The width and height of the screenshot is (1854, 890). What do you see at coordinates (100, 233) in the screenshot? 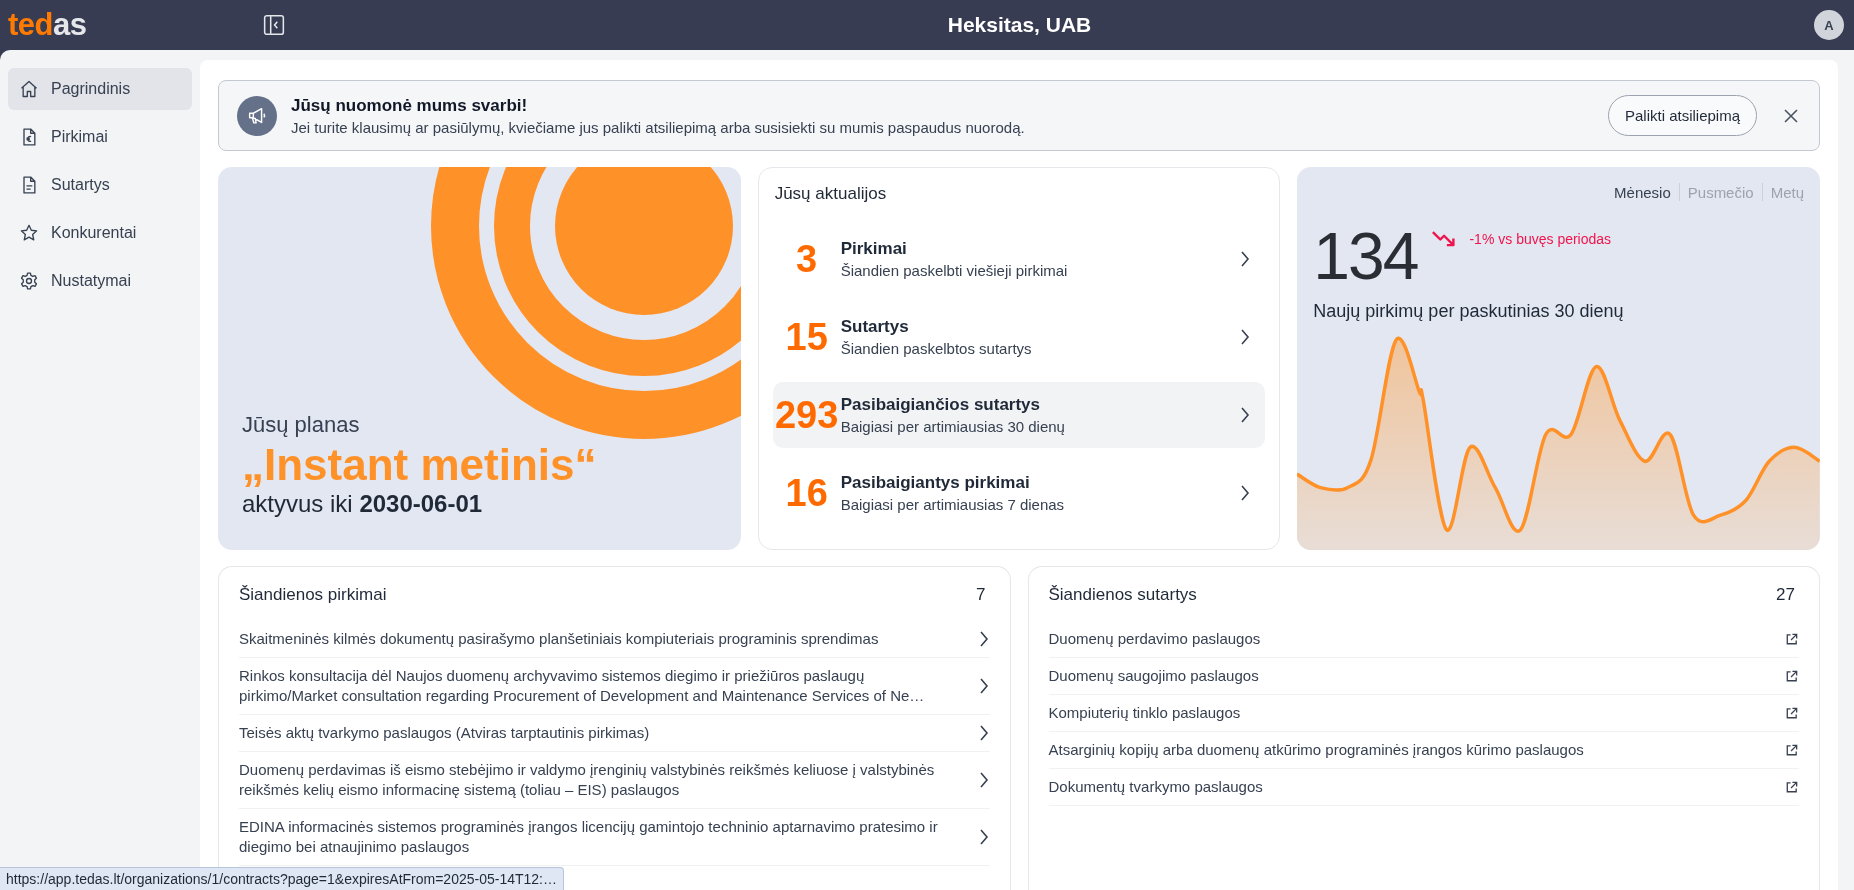
I see `sidebar-item: Konkurentai` at bounding box center [100, 233].